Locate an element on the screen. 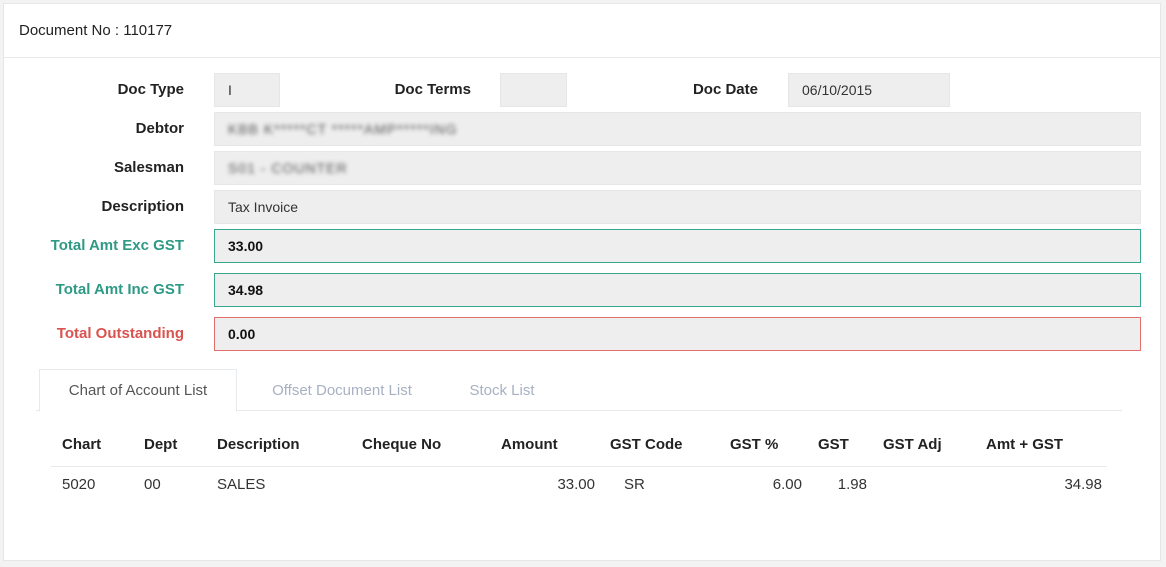 This screenshot has height=567, width=1166. col-header-amount: Amount is located at coordinates (529, 444).